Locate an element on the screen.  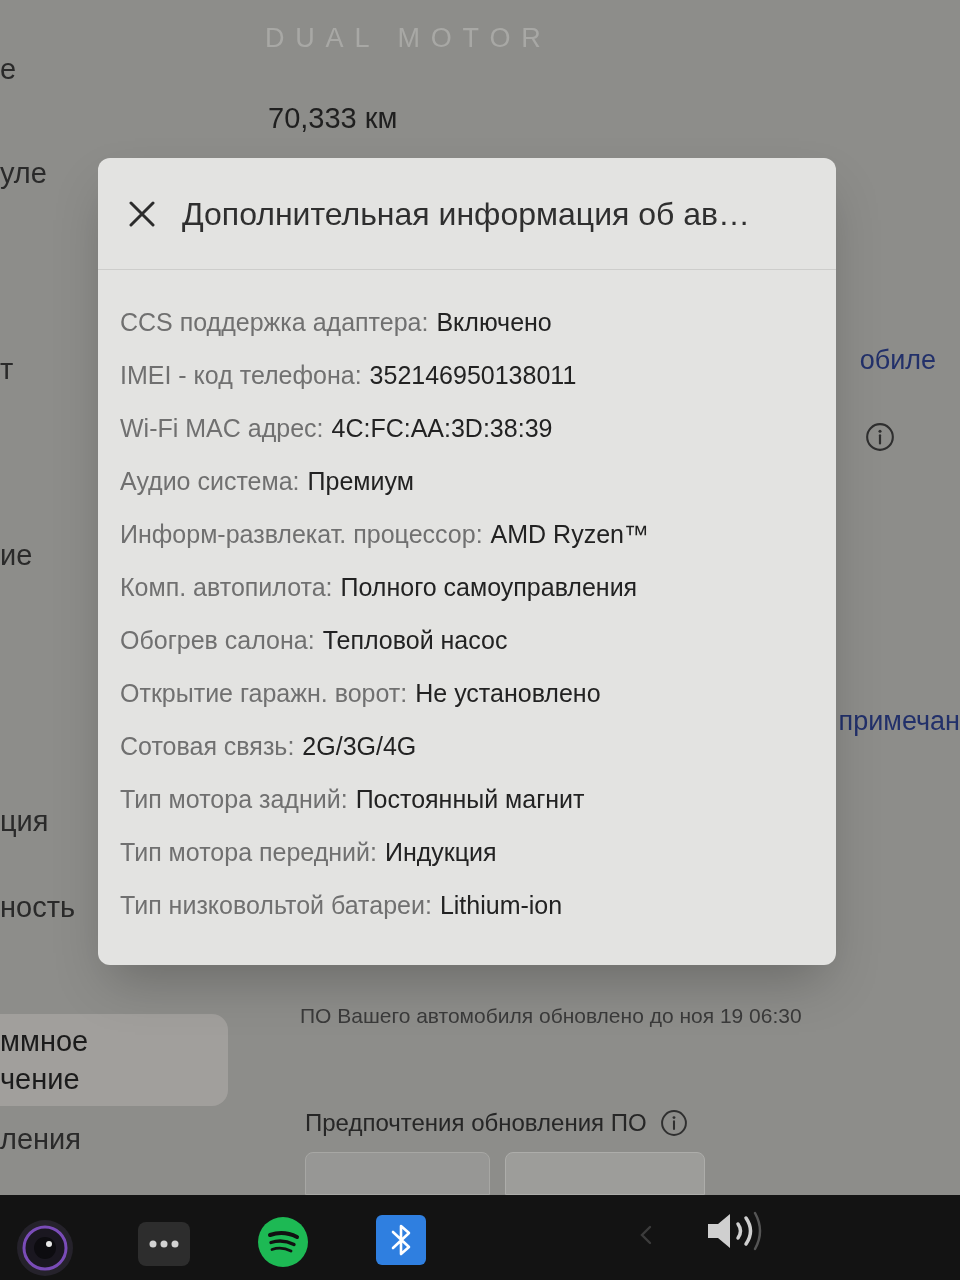
sidebar-item: ммное чение is located at coordinates (114, 1060).